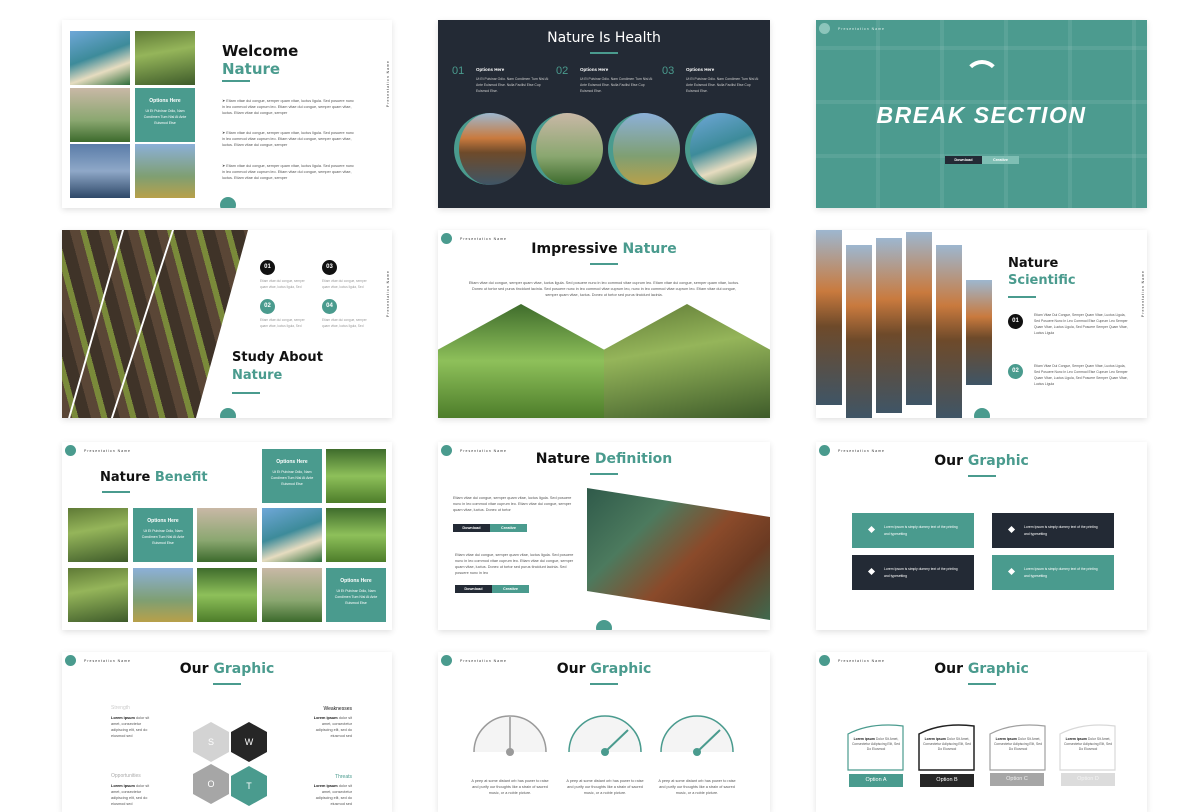 The width and height of the screenshot is (1200, 812). What do you see at coordinates (329, 267) in the screenshot?
I see `step-badge: 03` at bounding box center [329, 267].